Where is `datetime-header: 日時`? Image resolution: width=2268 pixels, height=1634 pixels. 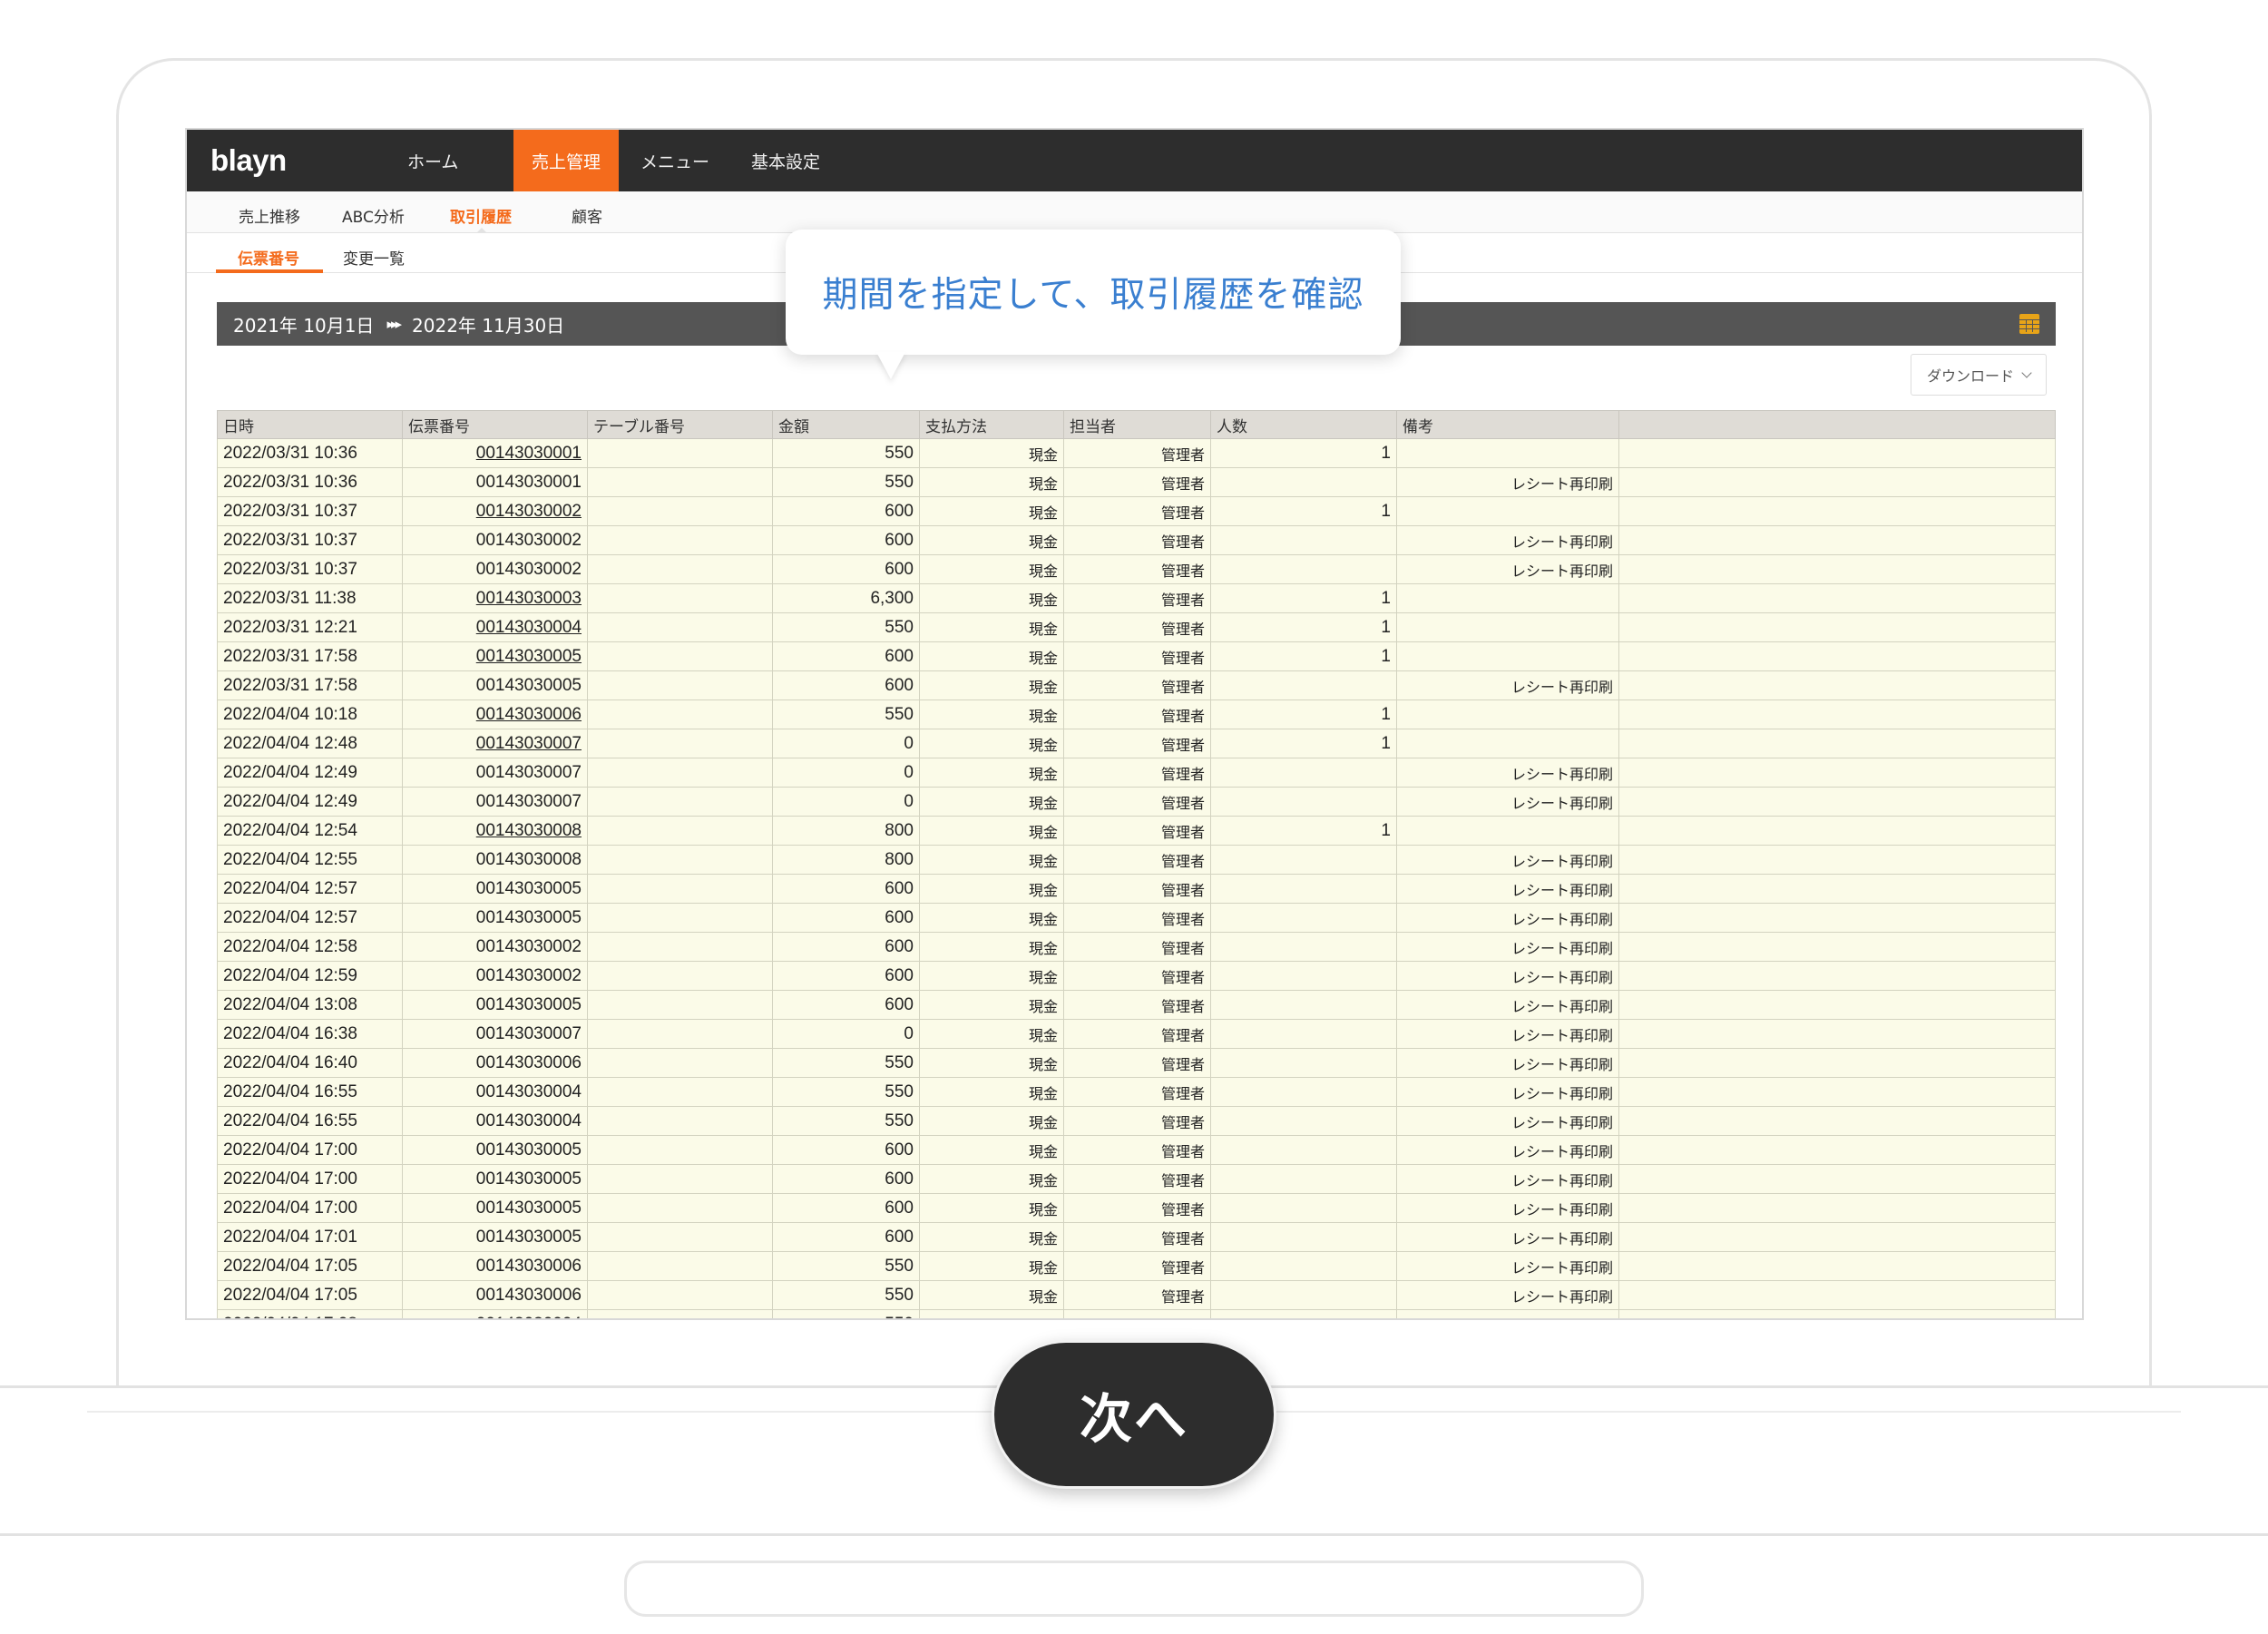 datetime-header: 日時 is located at coordinates (310, 424).